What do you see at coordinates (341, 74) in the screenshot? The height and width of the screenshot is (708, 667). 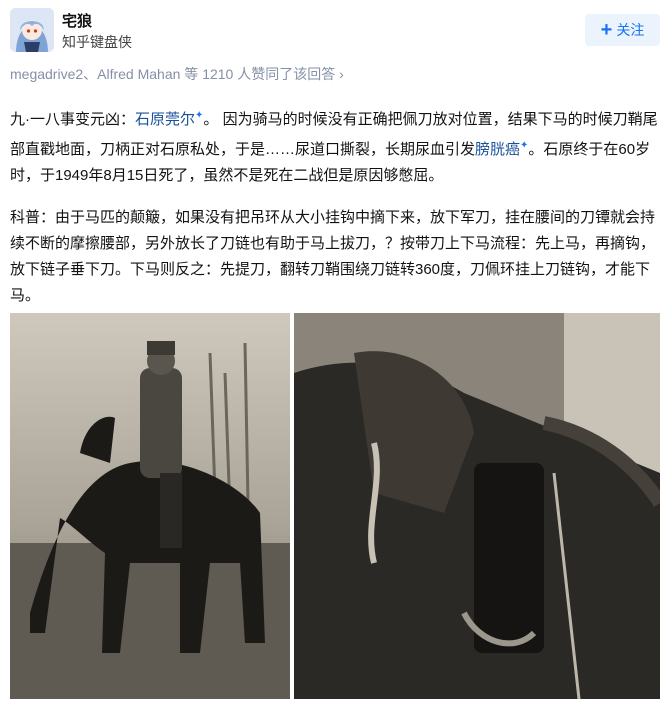 I see `chevron-right-icon: ›` at bounding box center [341, 74].